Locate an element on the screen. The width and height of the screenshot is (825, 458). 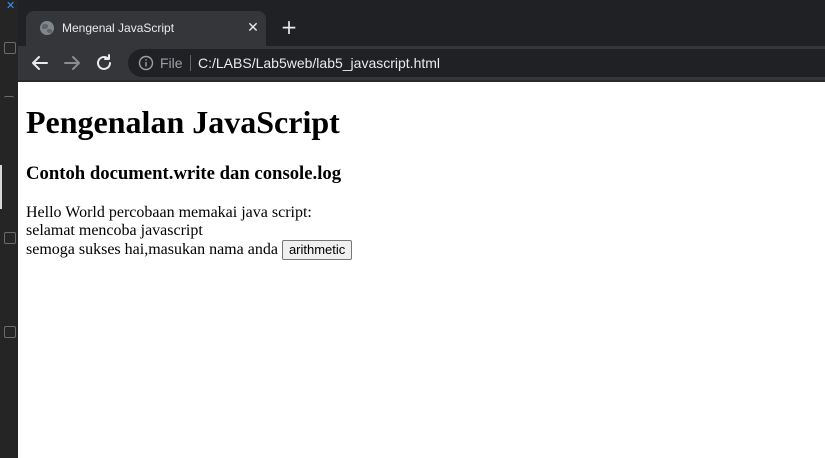
globe-icon is located at coordinates (47, 28).